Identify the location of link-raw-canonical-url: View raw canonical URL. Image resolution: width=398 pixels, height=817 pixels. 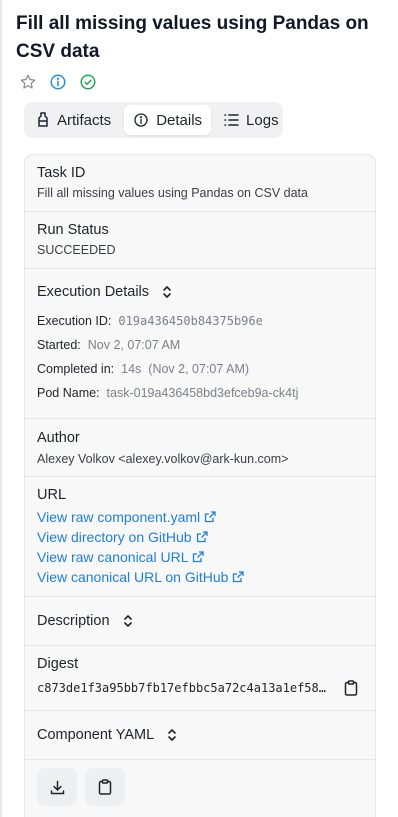
(200, 557).